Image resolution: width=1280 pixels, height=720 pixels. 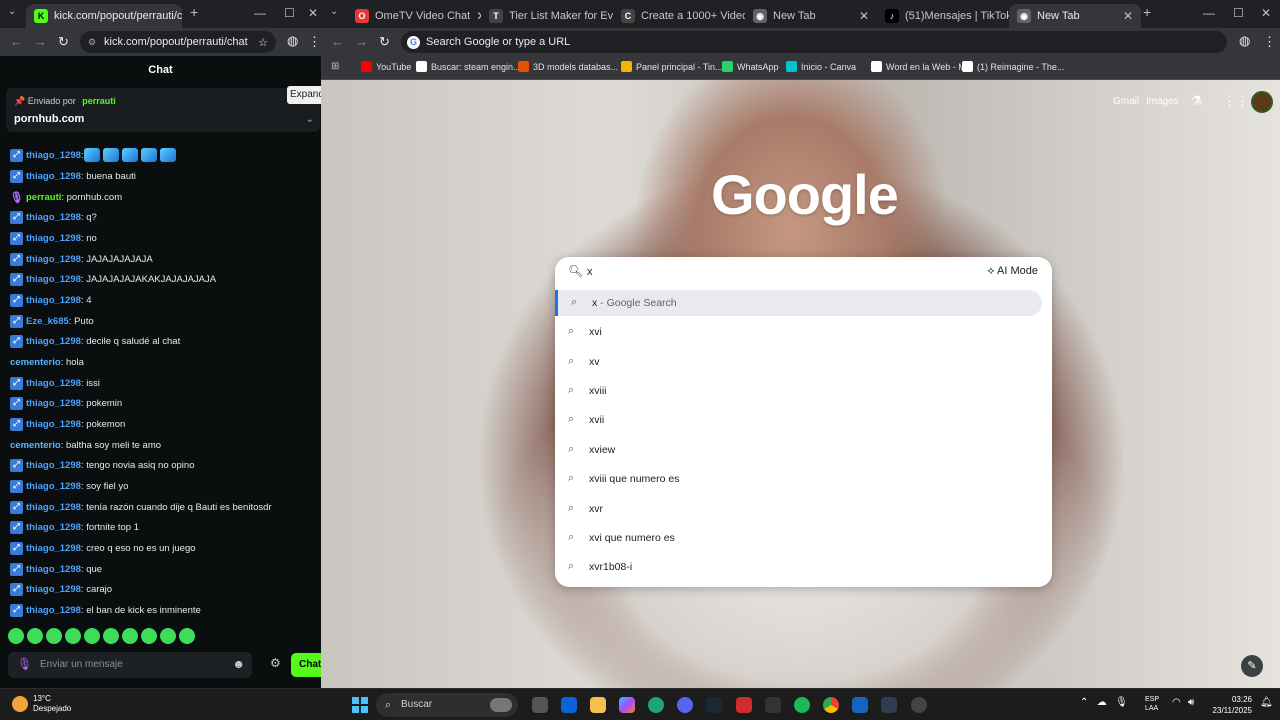 What do you see at coordinates (627, 705) in the screenshot?
I see `copilot-icon` at bounding box center [627, 705].